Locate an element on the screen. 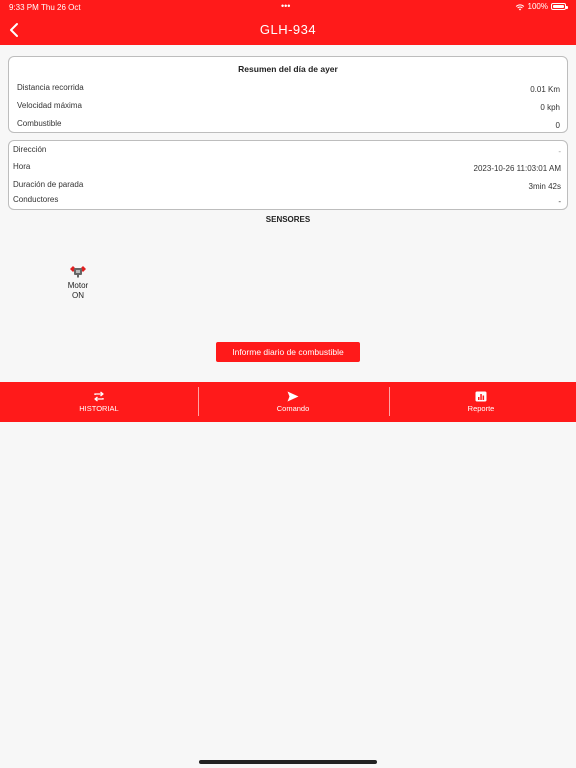 This screenshot has width=576, height=768. bottom-tab-bar: HISTORIAL Comando Reporte is located at coordinates (288, 402).